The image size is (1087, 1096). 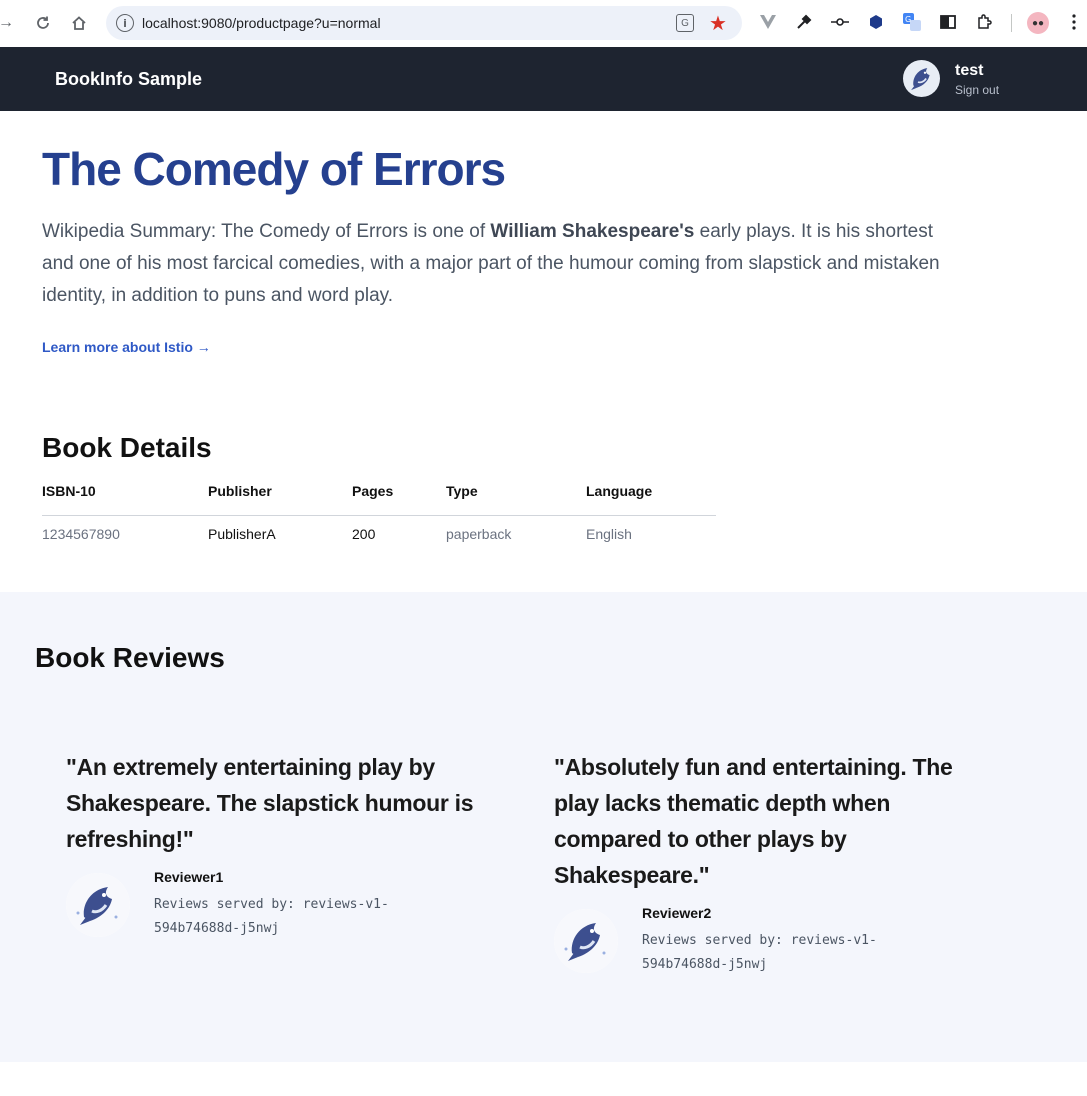 I want to click on user-name: test, so click(x=969, y=70).